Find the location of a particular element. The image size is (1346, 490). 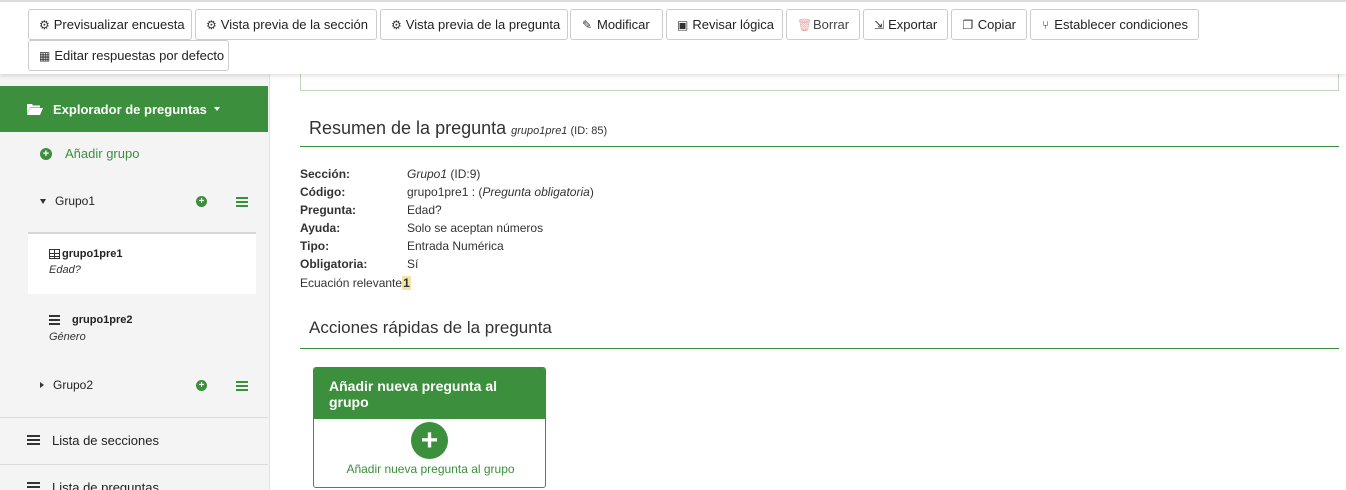

edit-default-answers-label: Editar respuestas por defecto is located at coordinates (139, 55).